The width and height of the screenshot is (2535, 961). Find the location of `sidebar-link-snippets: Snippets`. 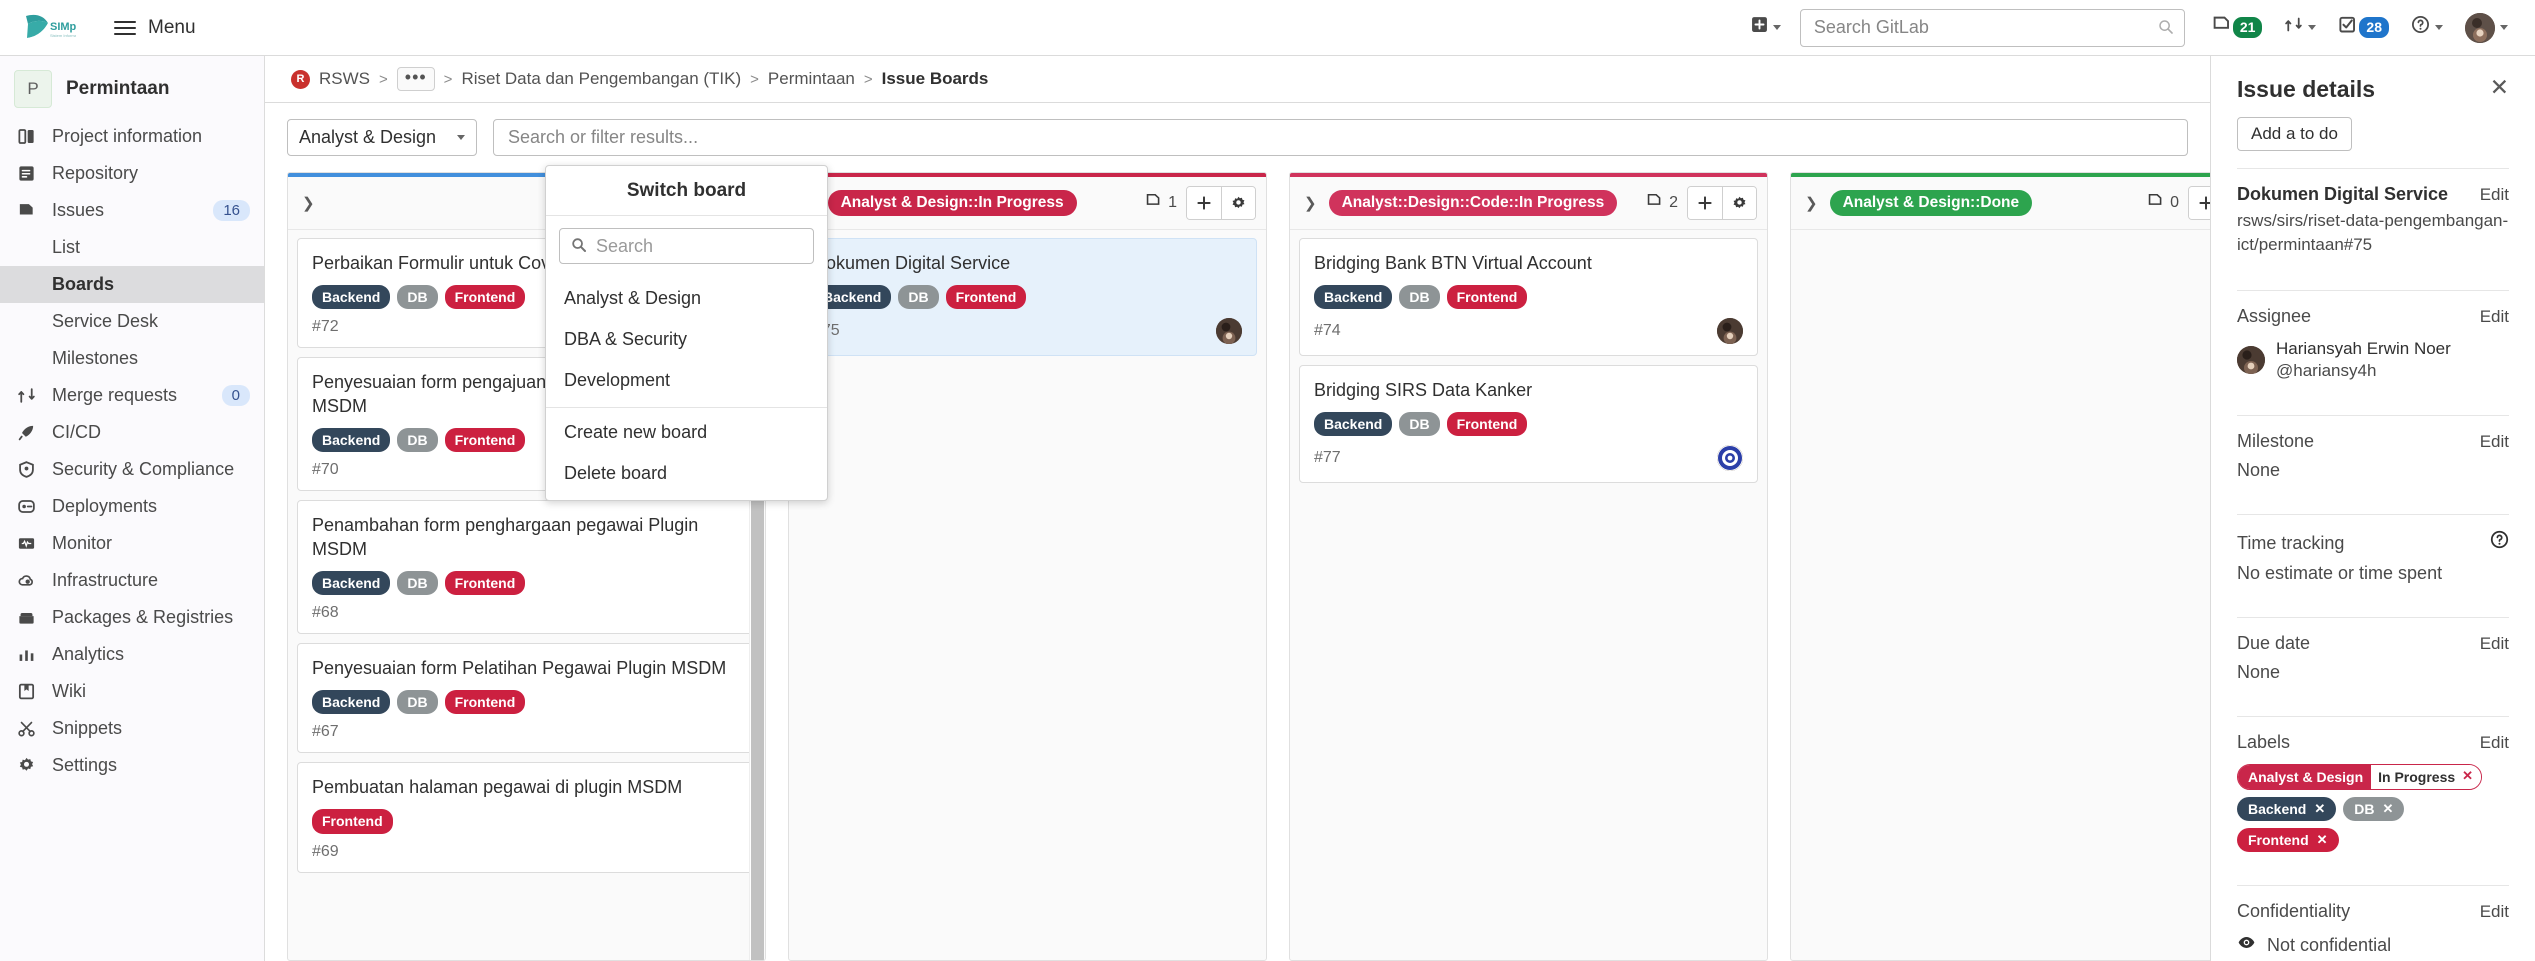

sidebar-link-snippets: Snippets is located at coordinates (132, 728).